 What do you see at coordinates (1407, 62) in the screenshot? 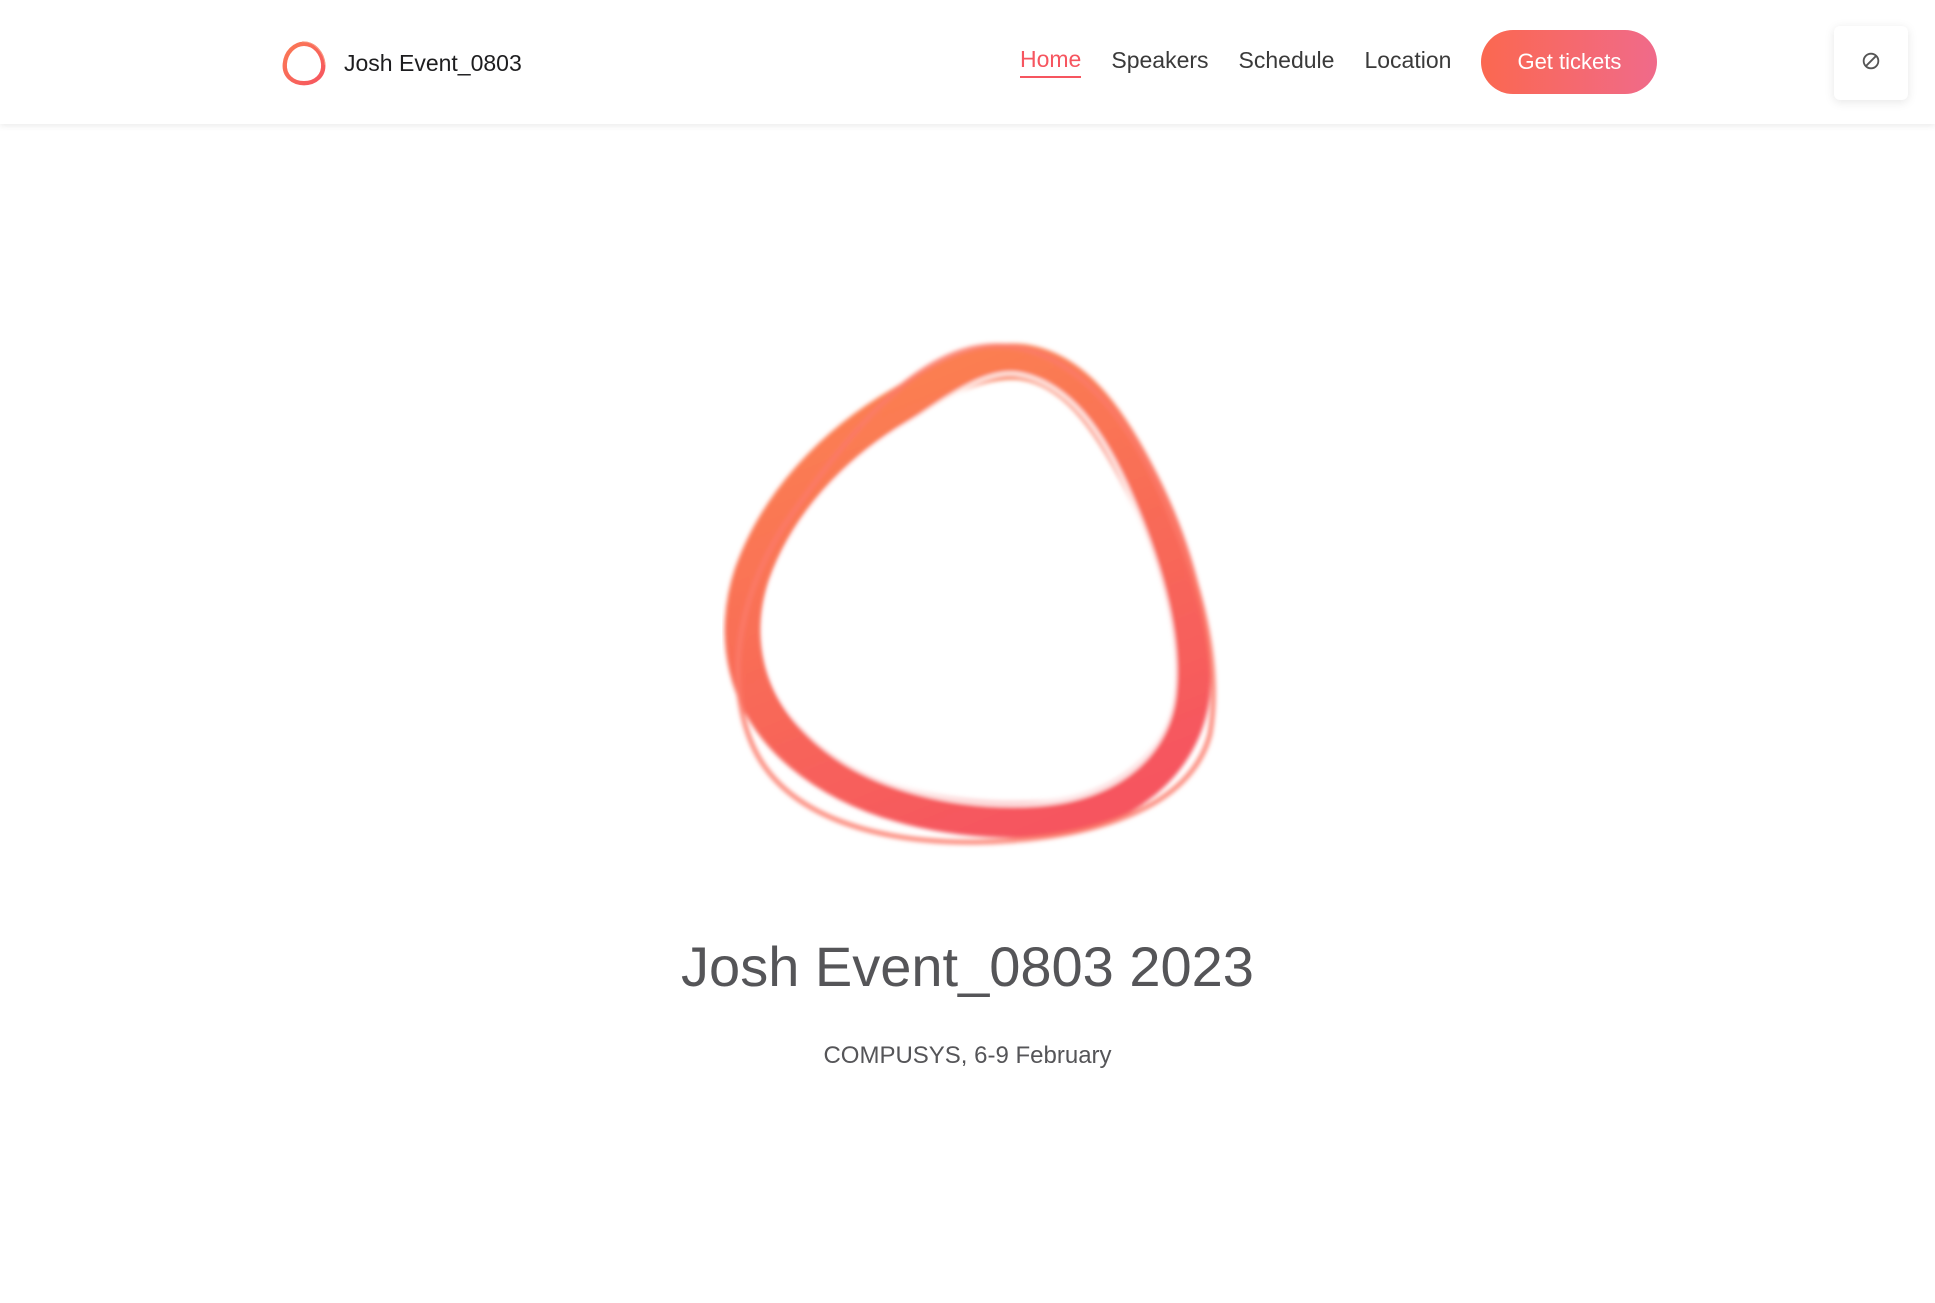
I see `nav-link-location: Location` at bounding box center [1407, 62].